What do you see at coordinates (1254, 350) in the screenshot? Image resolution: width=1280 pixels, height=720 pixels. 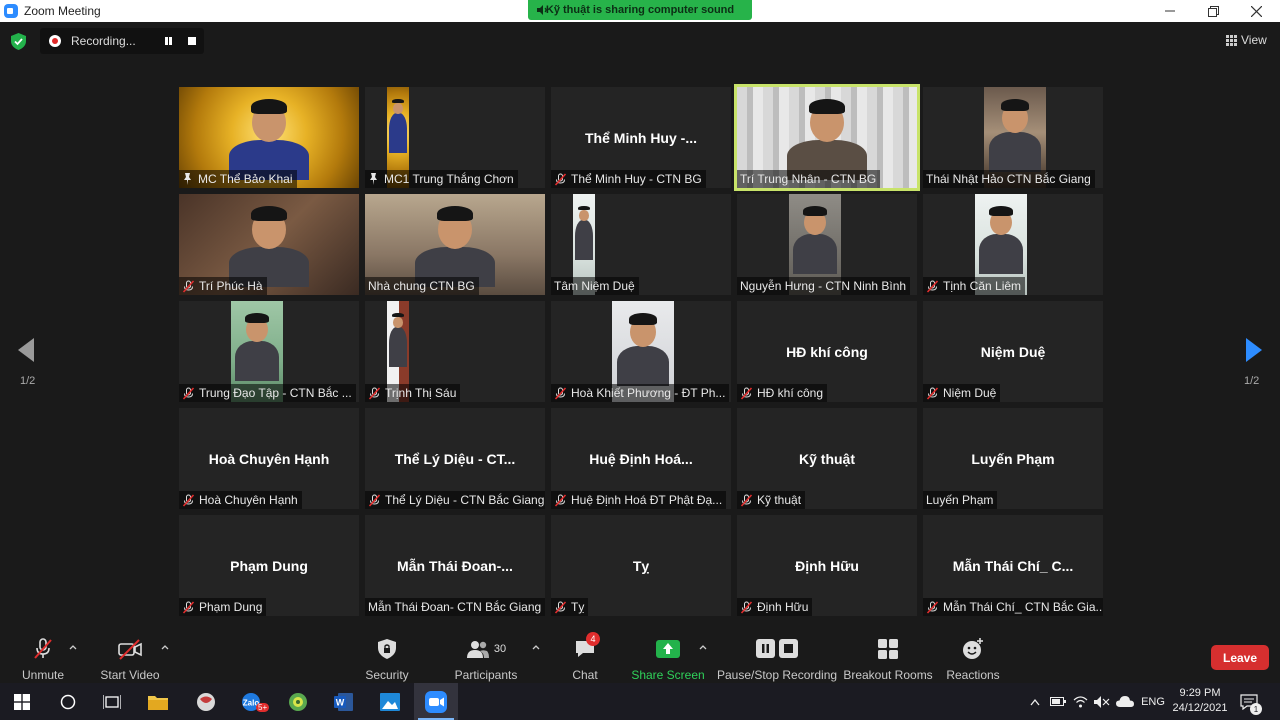 I see `next-page-arrow-icon` at bounding box center [1254, 350].